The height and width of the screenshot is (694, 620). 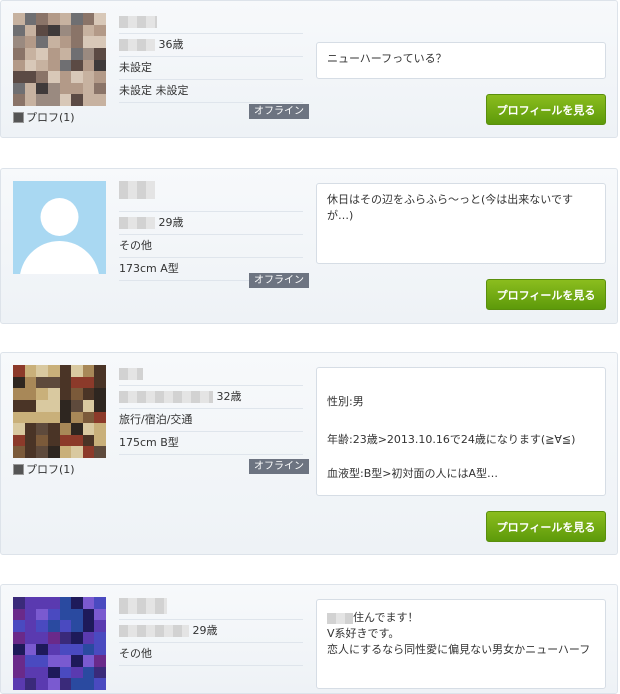 I want to click on message-line, so click(x=461, y=456).